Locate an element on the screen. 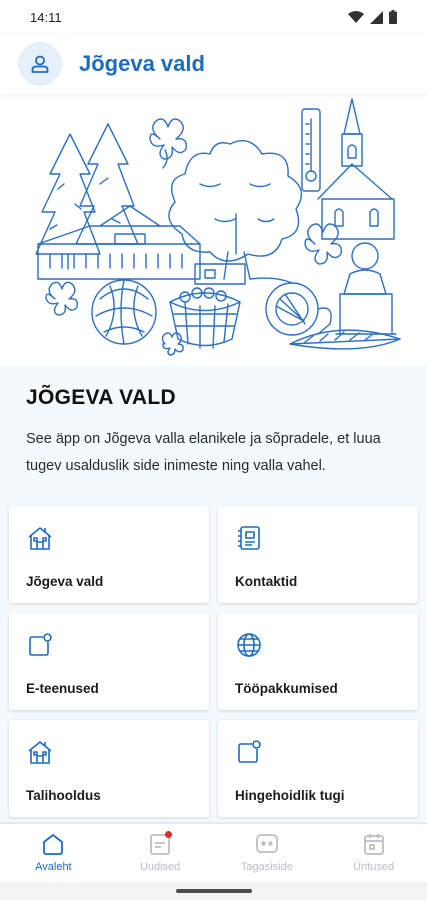  spruce-tree-illustration is located at coordinates (87, 196).